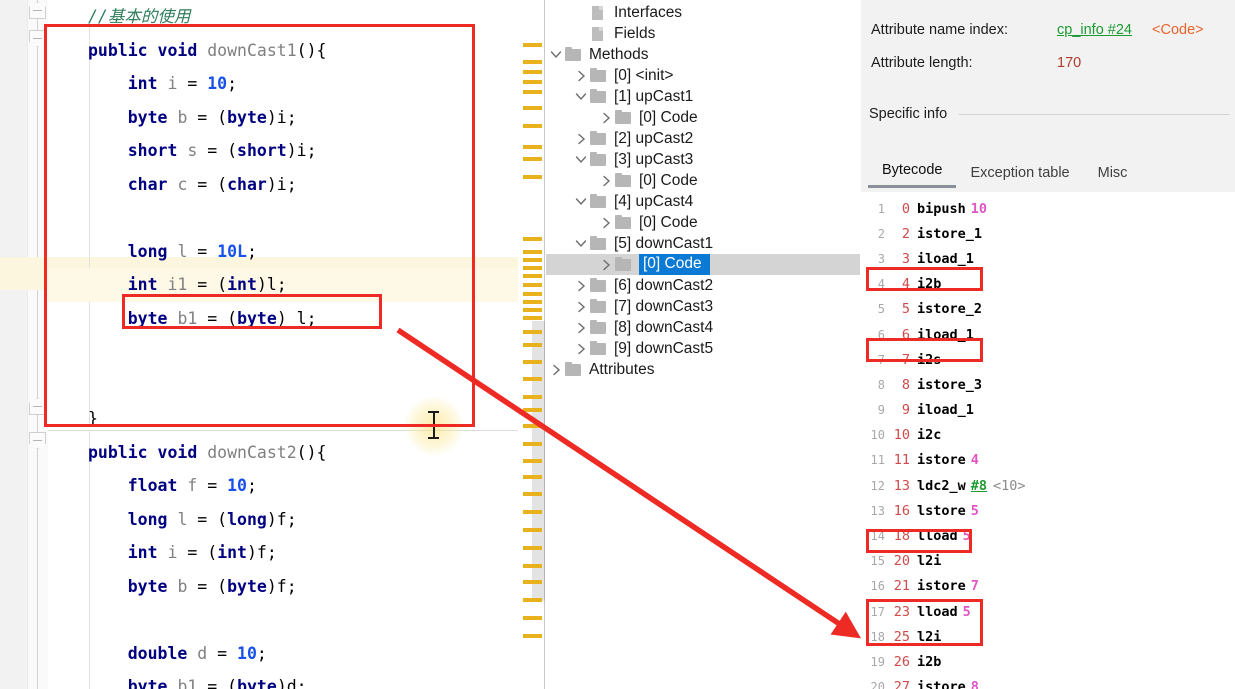  Describe the element at coordinates (1048, 460) in the screenshot. I see `bytecode-row: 11 11 istore 4` at that location.